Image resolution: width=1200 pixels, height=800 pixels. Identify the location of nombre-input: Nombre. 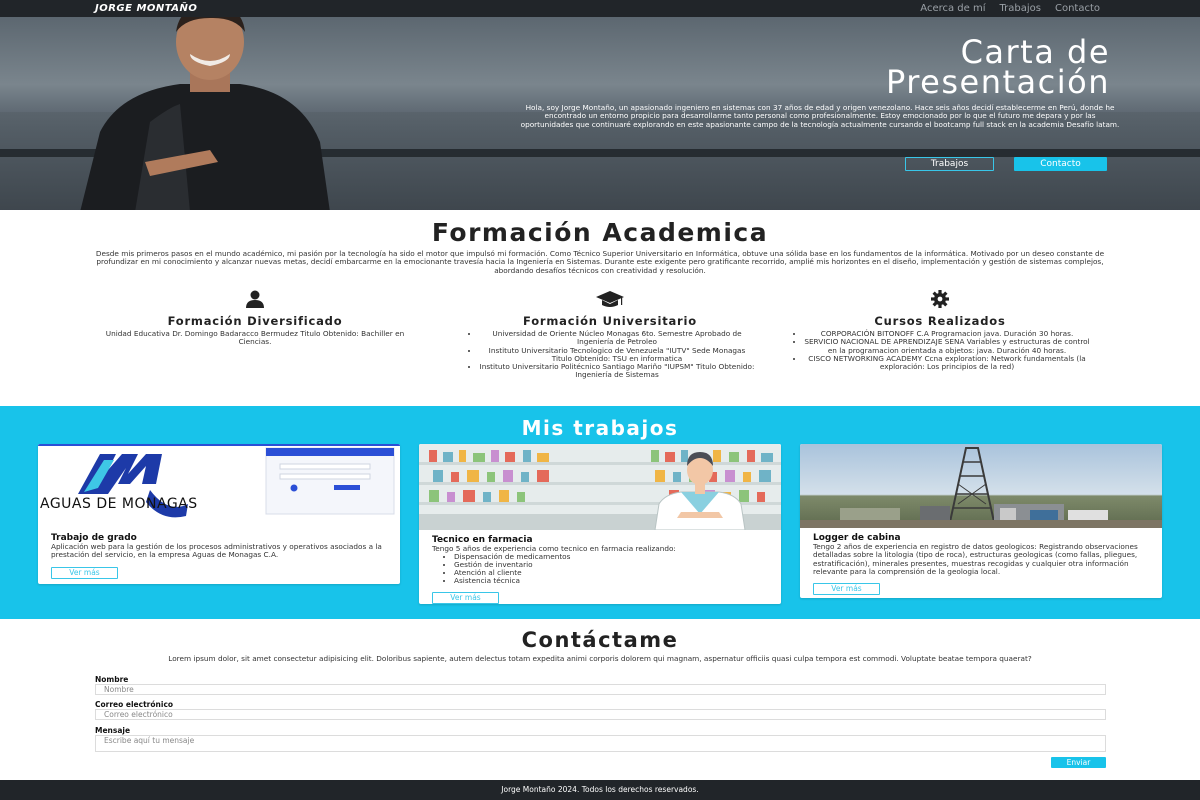
(600, 689).